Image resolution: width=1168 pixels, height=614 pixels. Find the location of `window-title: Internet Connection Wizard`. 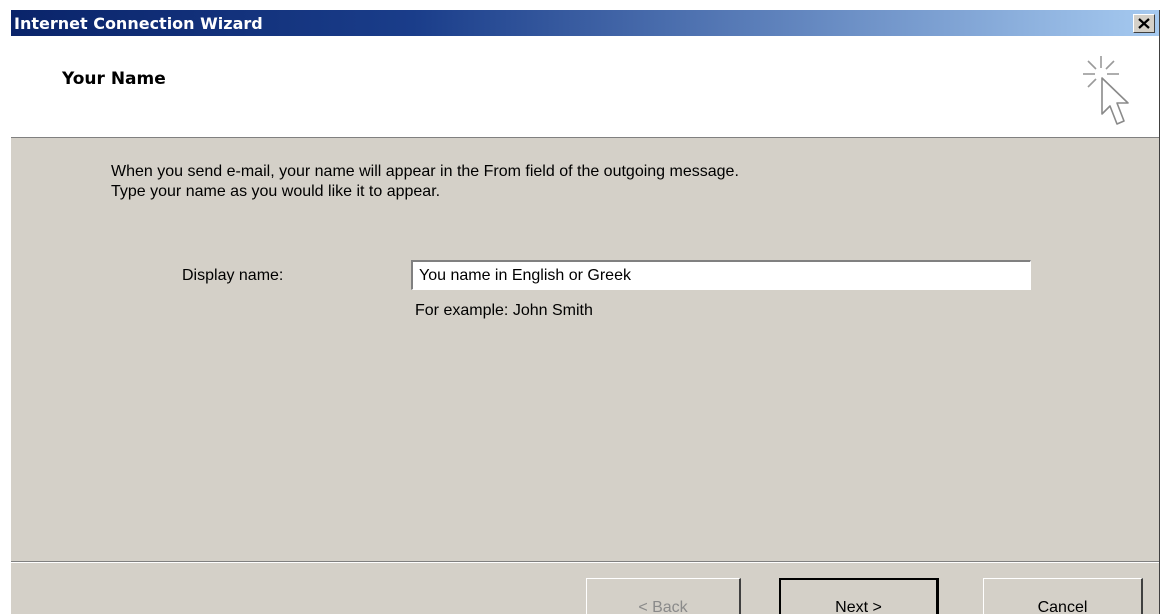

window-title: Internet Connection Wizard is located at coordinates (138, 23).